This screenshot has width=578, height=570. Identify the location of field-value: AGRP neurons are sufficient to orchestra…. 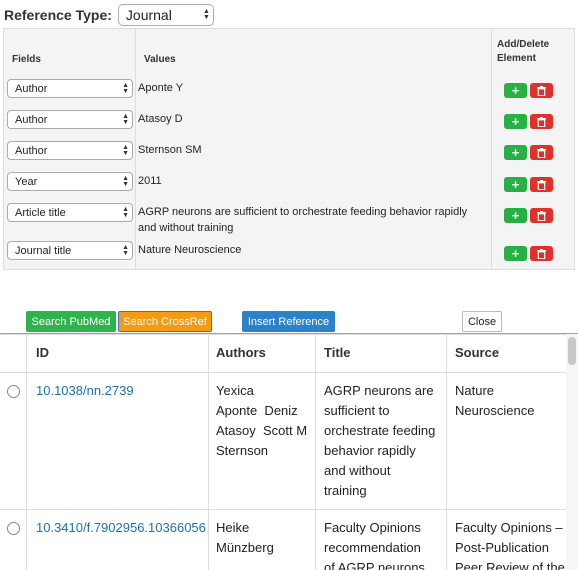
(308, 220).